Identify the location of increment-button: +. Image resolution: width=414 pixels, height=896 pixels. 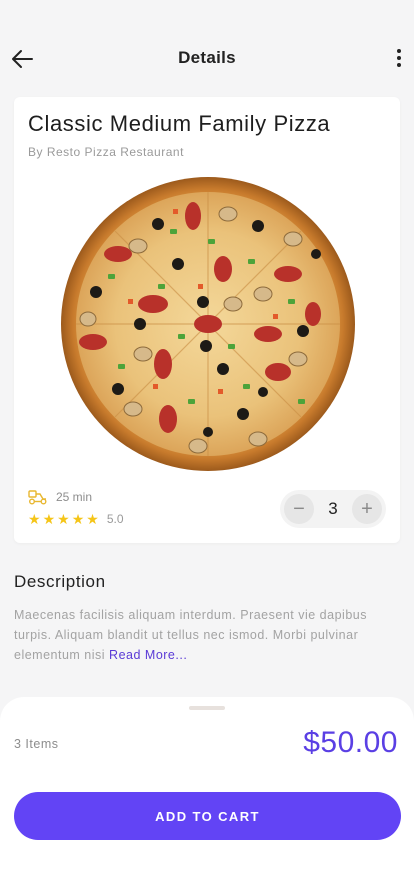
(367, 509).